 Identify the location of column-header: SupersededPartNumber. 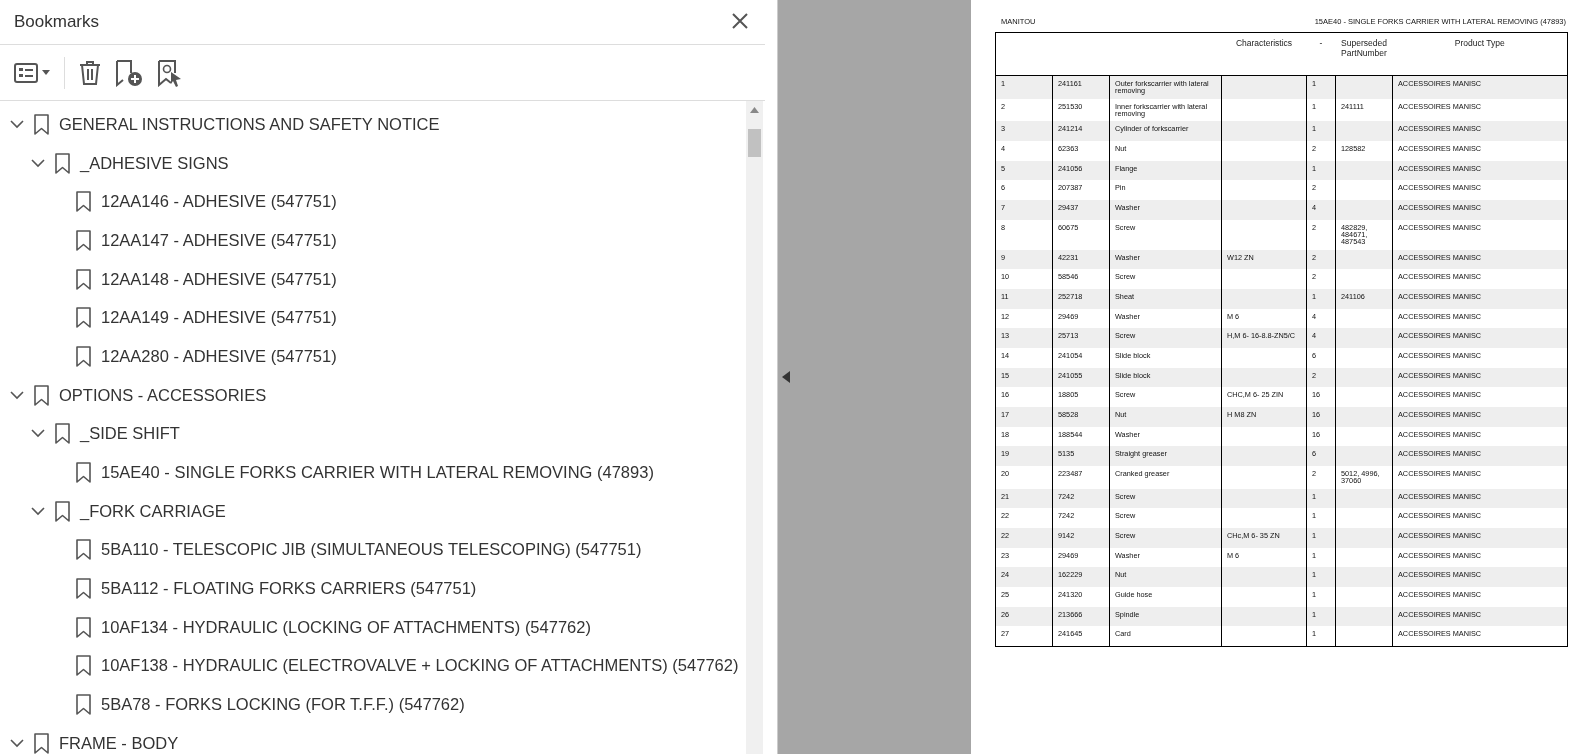
(1364, 54).